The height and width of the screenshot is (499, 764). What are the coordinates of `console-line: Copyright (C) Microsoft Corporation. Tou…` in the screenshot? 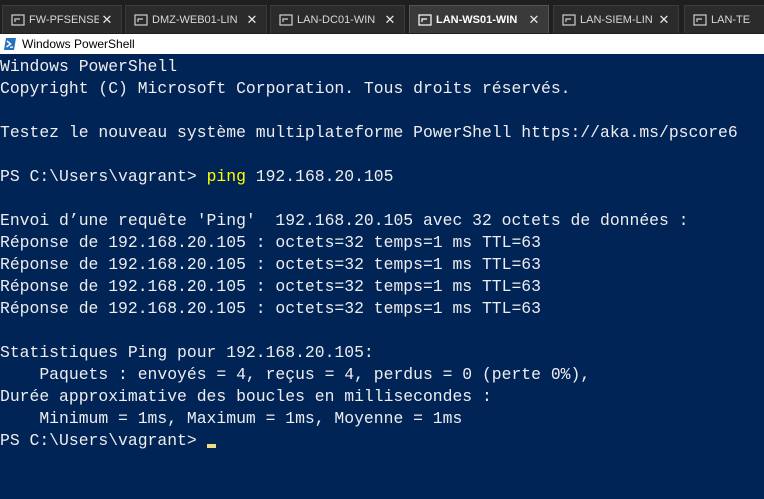 It's located at (285, 88).